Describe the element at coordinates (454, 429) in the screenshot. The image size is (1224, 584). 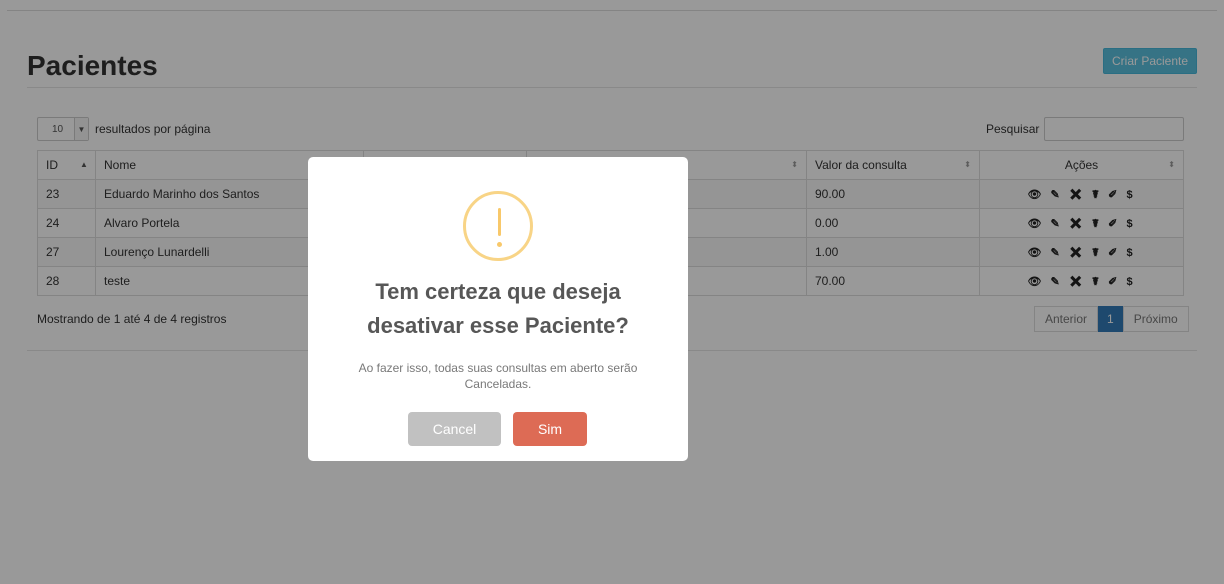
I see `cancel-button: Cancel` at that location.